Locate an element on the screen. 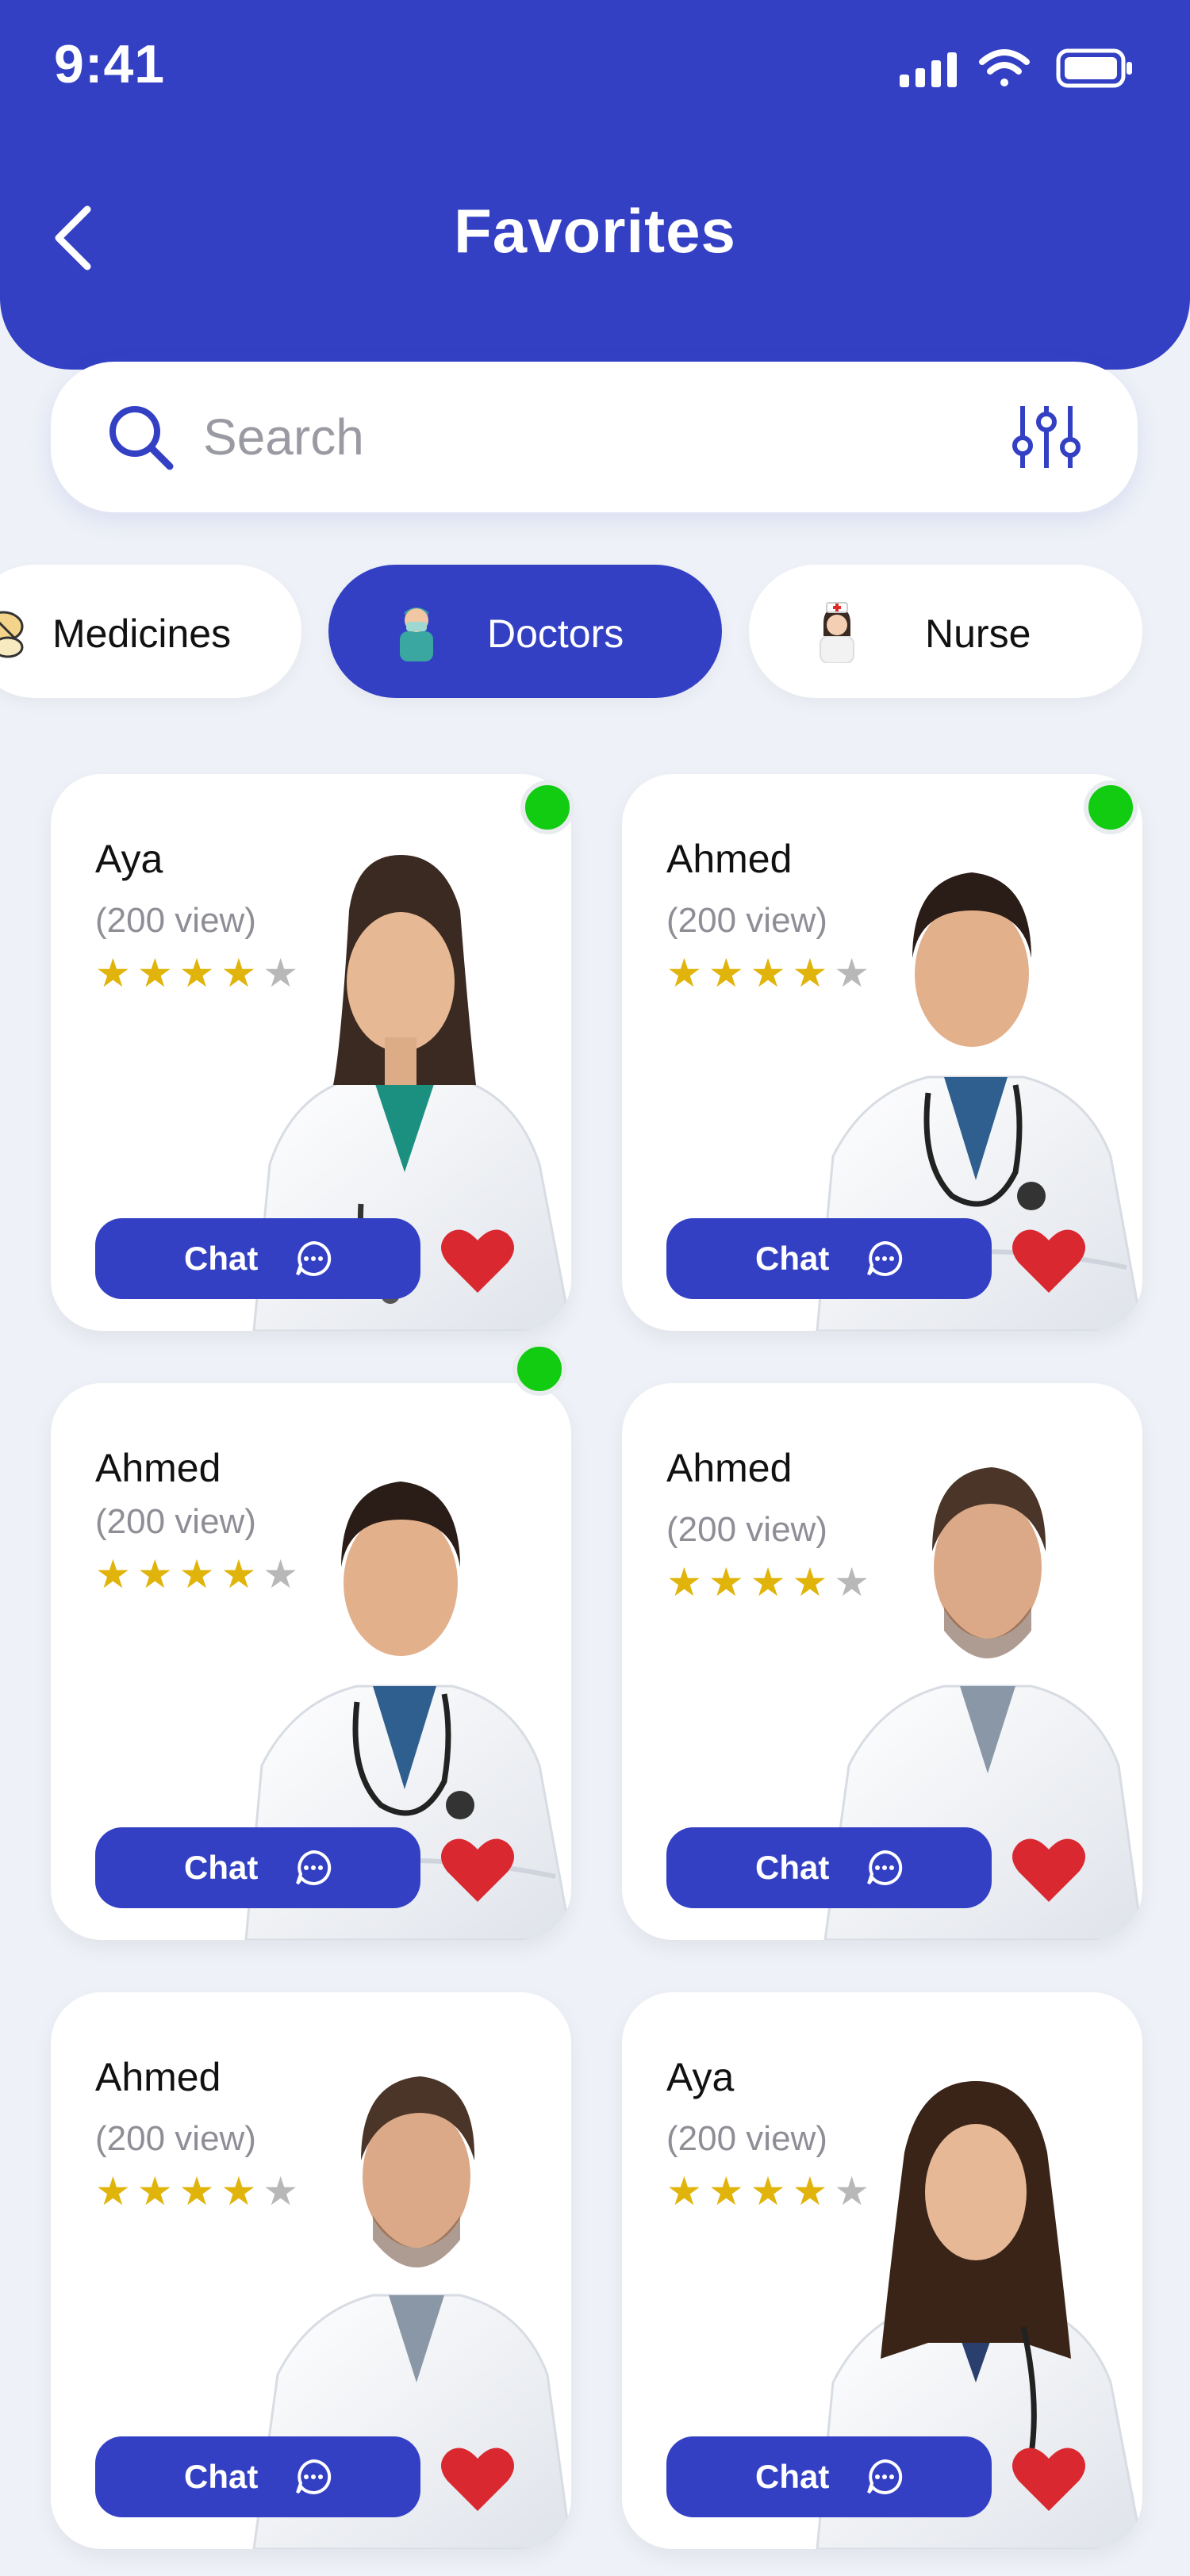  search-input: Search is located at coordinates (283, 437).